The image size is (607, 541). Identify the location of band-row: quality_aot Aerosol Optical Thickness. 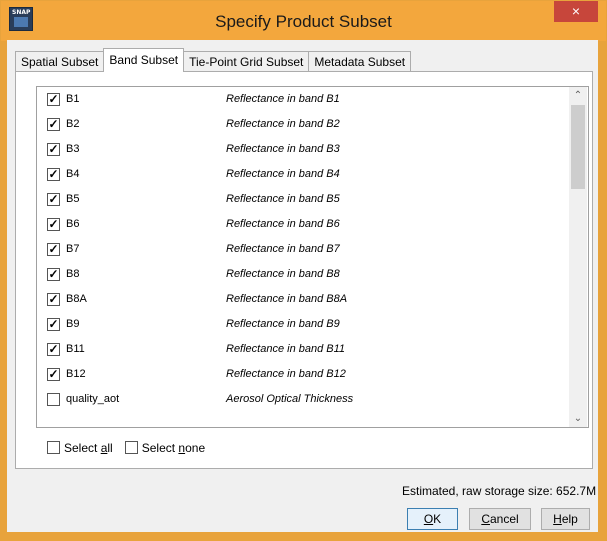
(303, 400).